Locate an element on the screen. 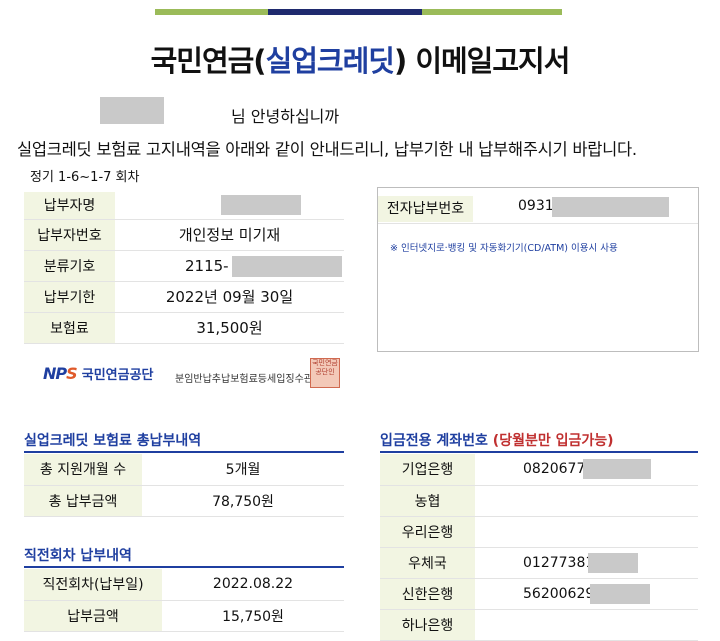 The height and width of the screenshot is (641, 720). greeting: 님 안녕하십니까 is located at coordinates (285, 116).